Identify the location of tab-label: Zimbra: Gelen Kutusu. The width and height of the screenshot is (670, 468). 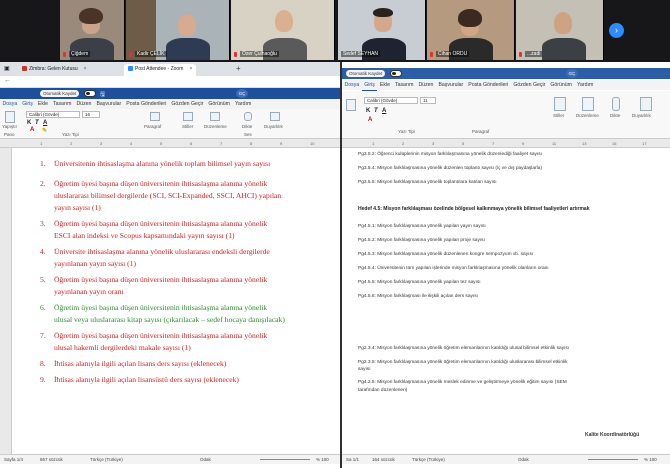
(53, 69).